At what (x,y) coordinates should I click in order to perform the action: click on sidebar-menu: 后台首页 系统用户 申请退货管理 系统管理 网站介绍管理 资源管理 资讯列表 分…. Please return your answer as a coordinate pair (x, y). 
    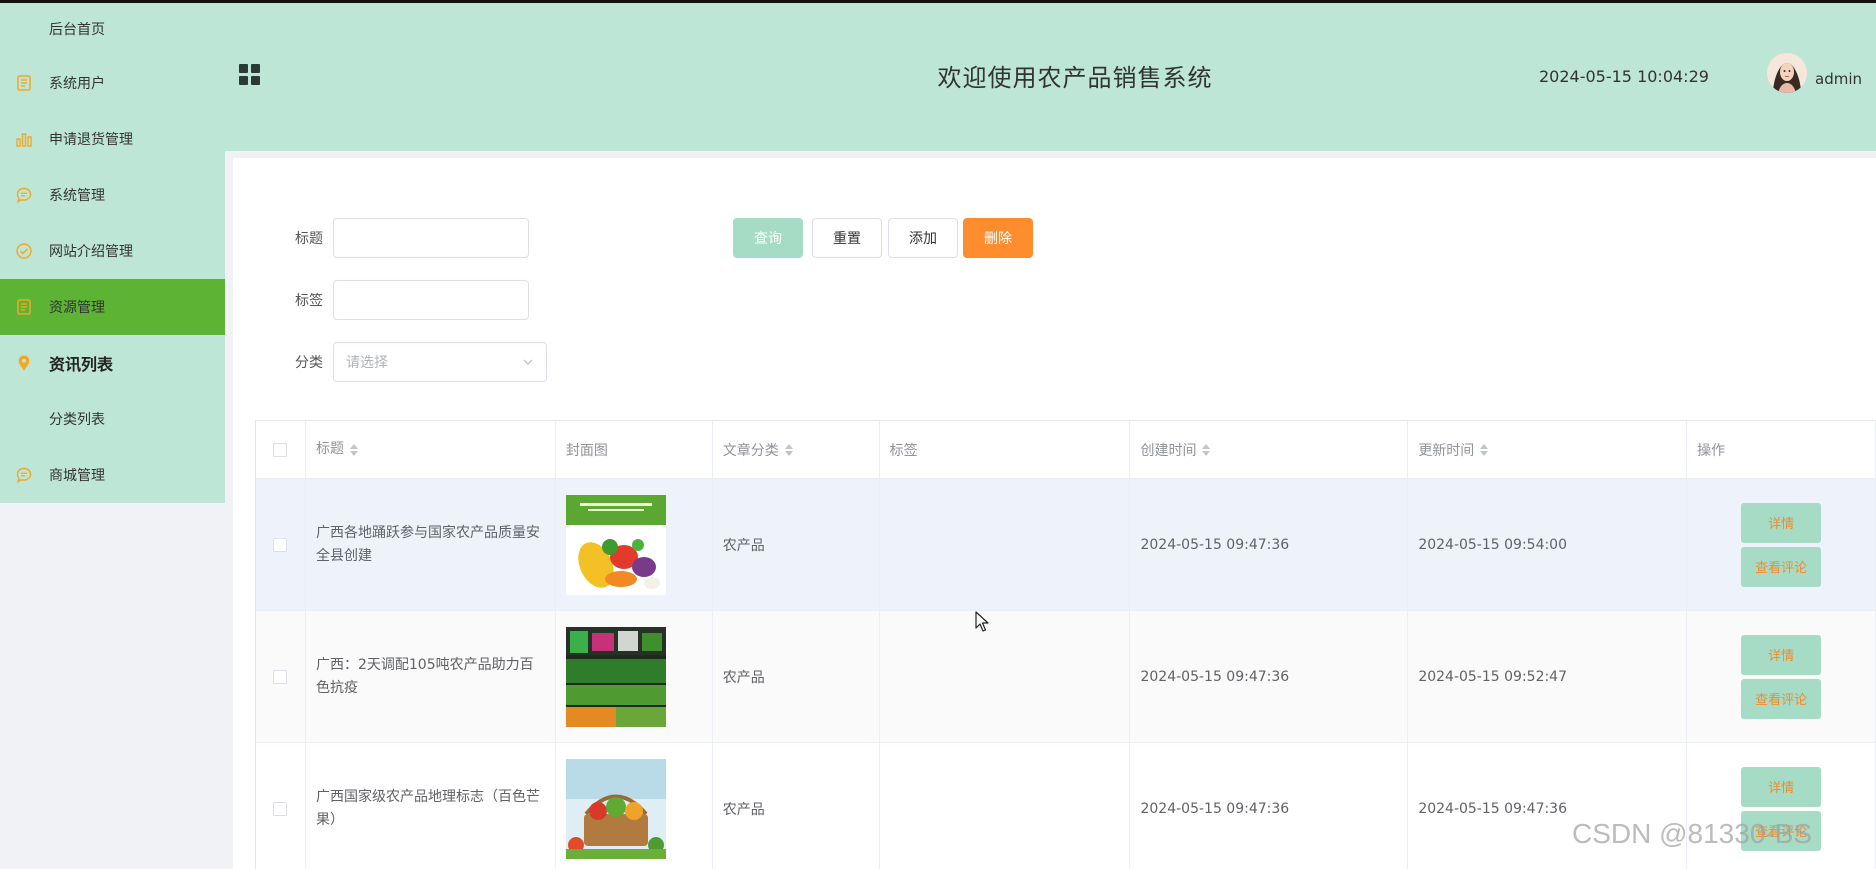
    Looking at the image, I should click on (112, 253).